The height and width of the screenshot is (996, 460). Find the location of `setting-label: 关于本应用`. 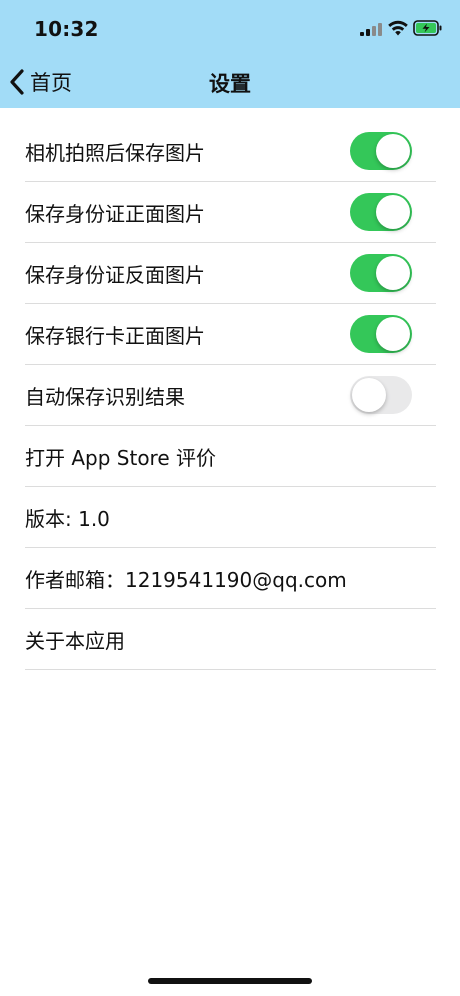

setting-label: 关于本应用 is located at coordinates (75, 640).